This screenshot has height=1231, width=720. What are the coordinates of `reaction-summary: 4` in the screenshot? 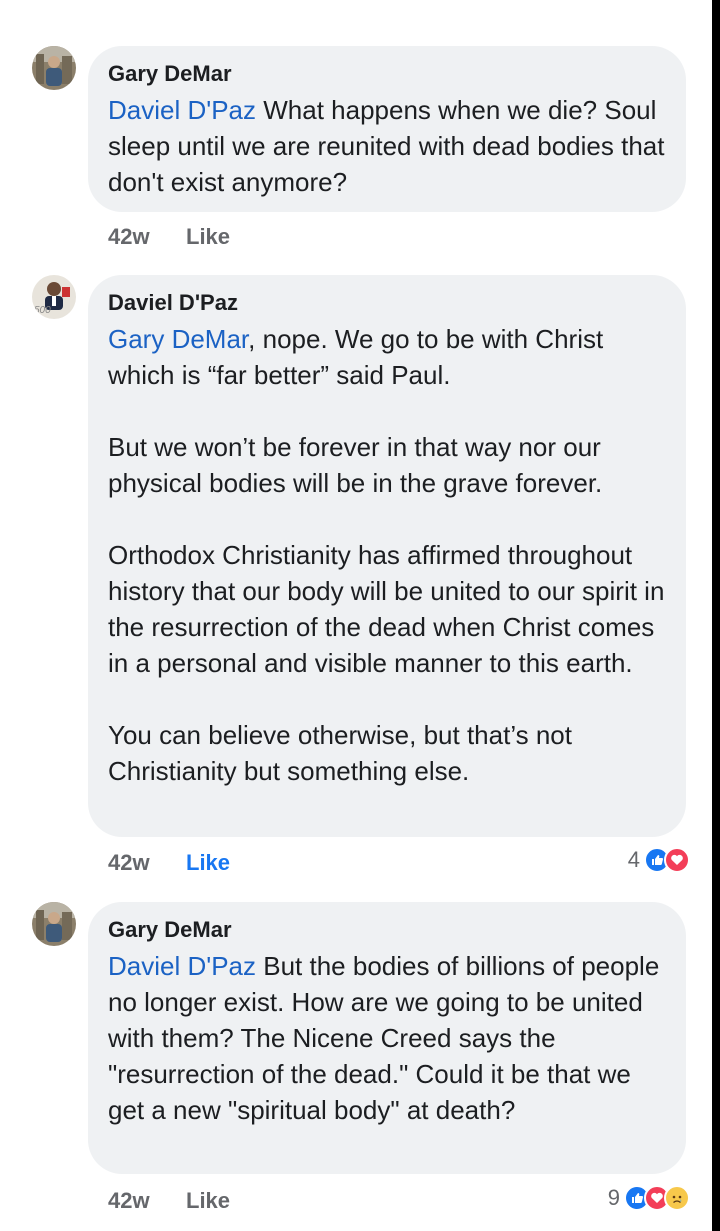 It's located at (659, 860).